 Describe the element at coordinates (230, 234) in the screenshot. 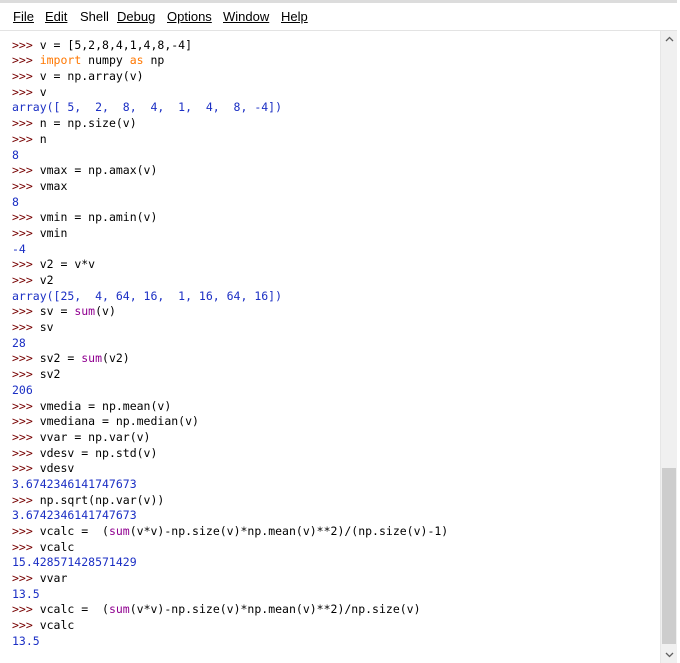

I see `shell-input-line: >>> vmin` at that location.